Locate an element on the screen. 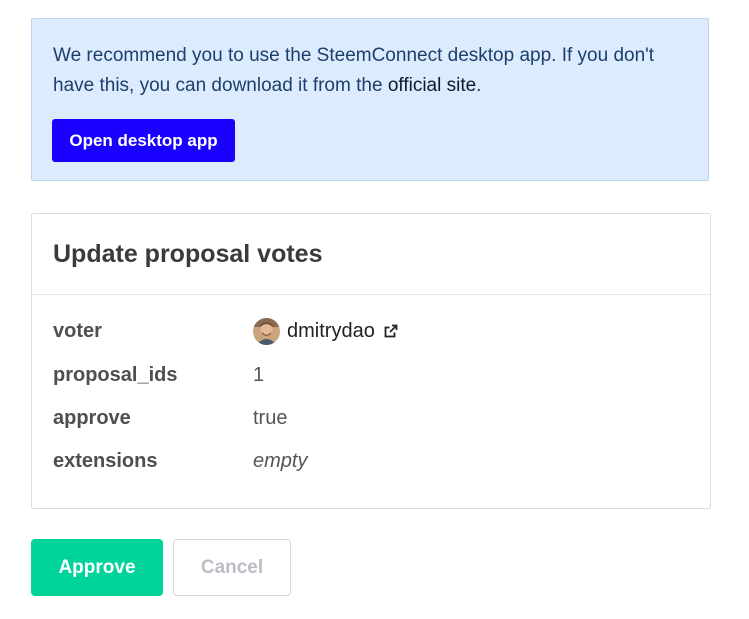 The image size is (749, 619). voter-account-link: dmitrydao is located at coordinates (331, 331).